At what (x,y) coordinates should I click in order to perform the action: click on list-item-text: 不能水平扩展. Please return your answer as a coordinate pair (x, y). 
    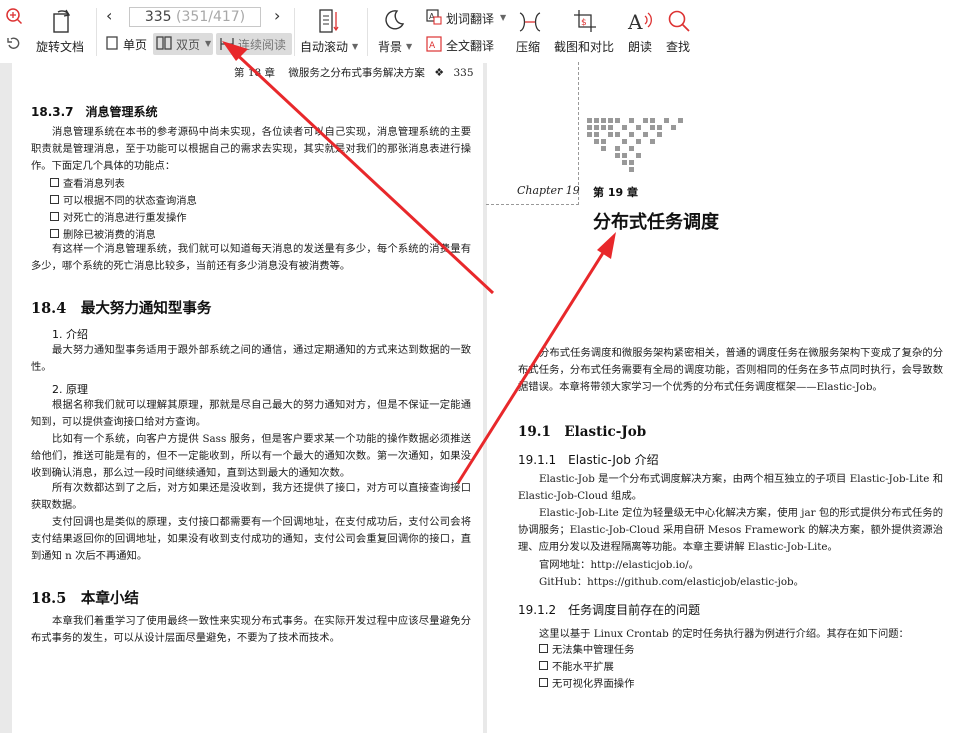
    Looking at the image, I should click on (583, 667).